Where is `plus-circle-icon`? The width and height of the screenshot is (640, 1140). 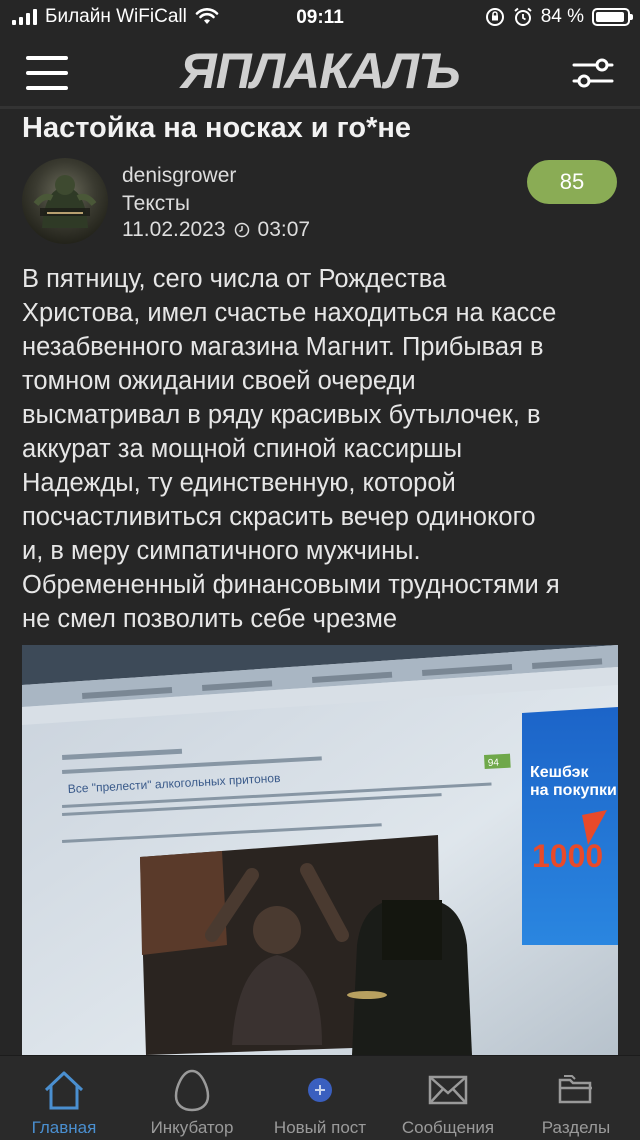 plus-circle-icon is located at coordinates (320, 1090).